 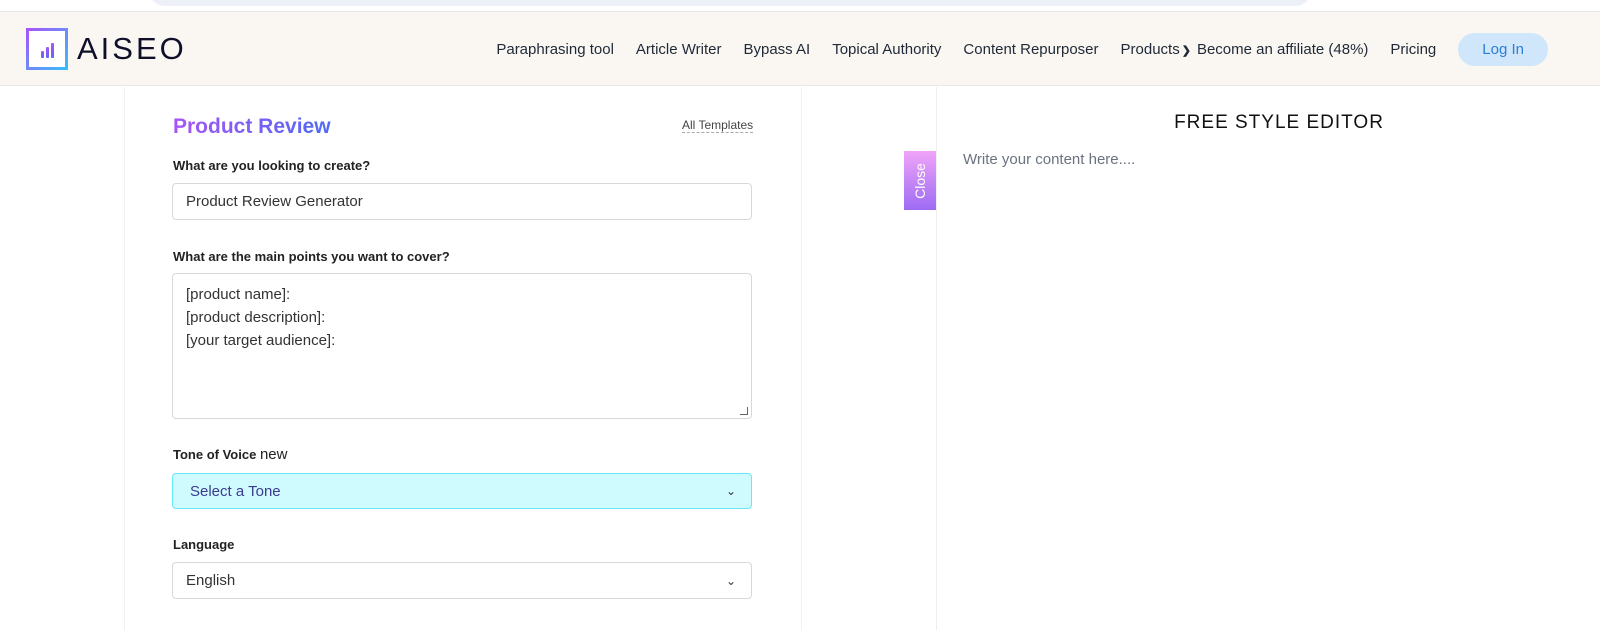 I want to click on close-tab-button: Close, so click(x=920, y=180).